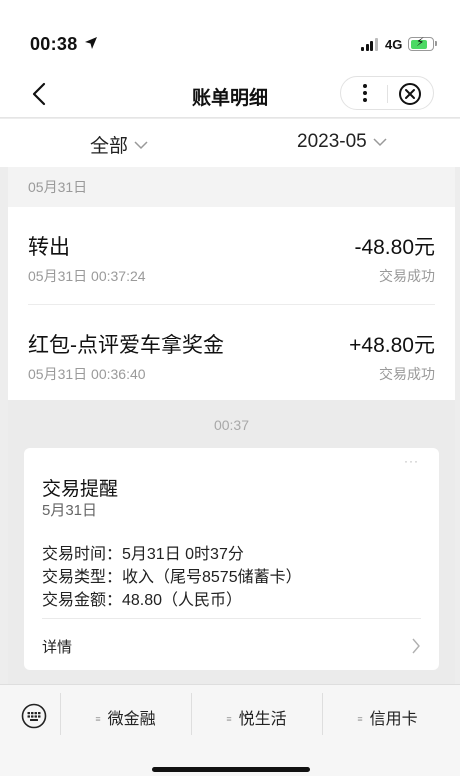  What do you see at coordinates (87, 374) in the screenshot?
I see `bill-datetime: 05月31日 00:36:40` at bounding box center [87, 374].